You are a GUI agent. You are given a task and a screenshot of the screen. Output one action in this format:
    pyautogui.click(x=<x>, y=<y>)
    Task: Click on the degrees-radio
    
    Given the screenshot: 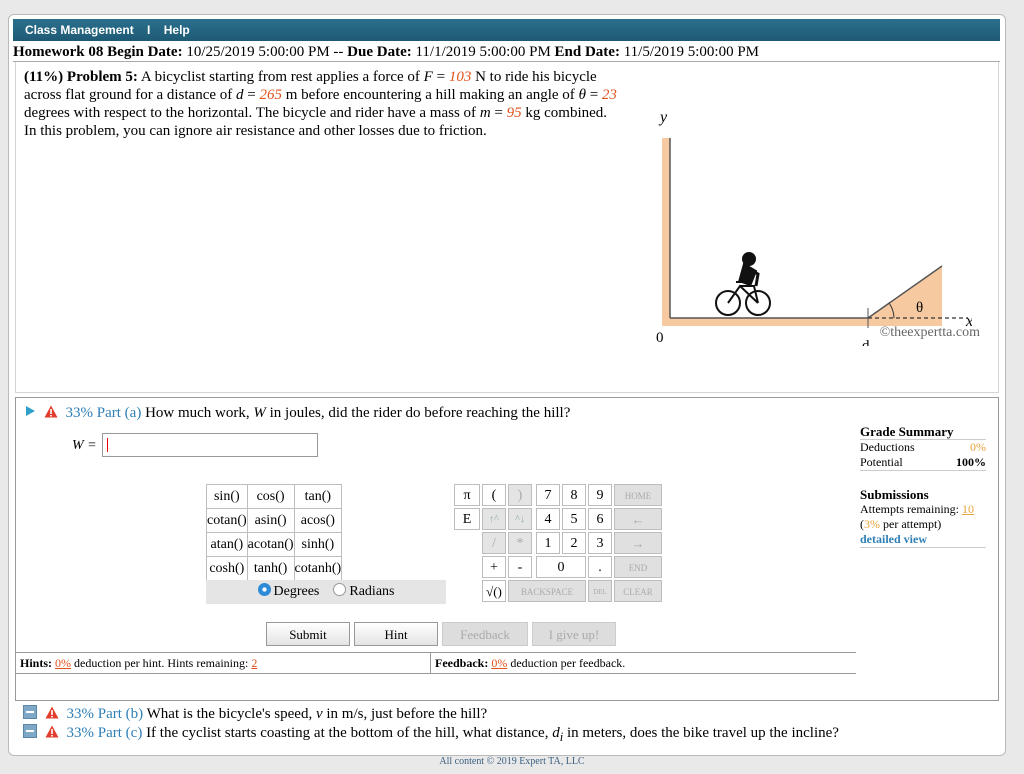 What is the action you would take?
    pyautogui.click(x=264, y=589)
    